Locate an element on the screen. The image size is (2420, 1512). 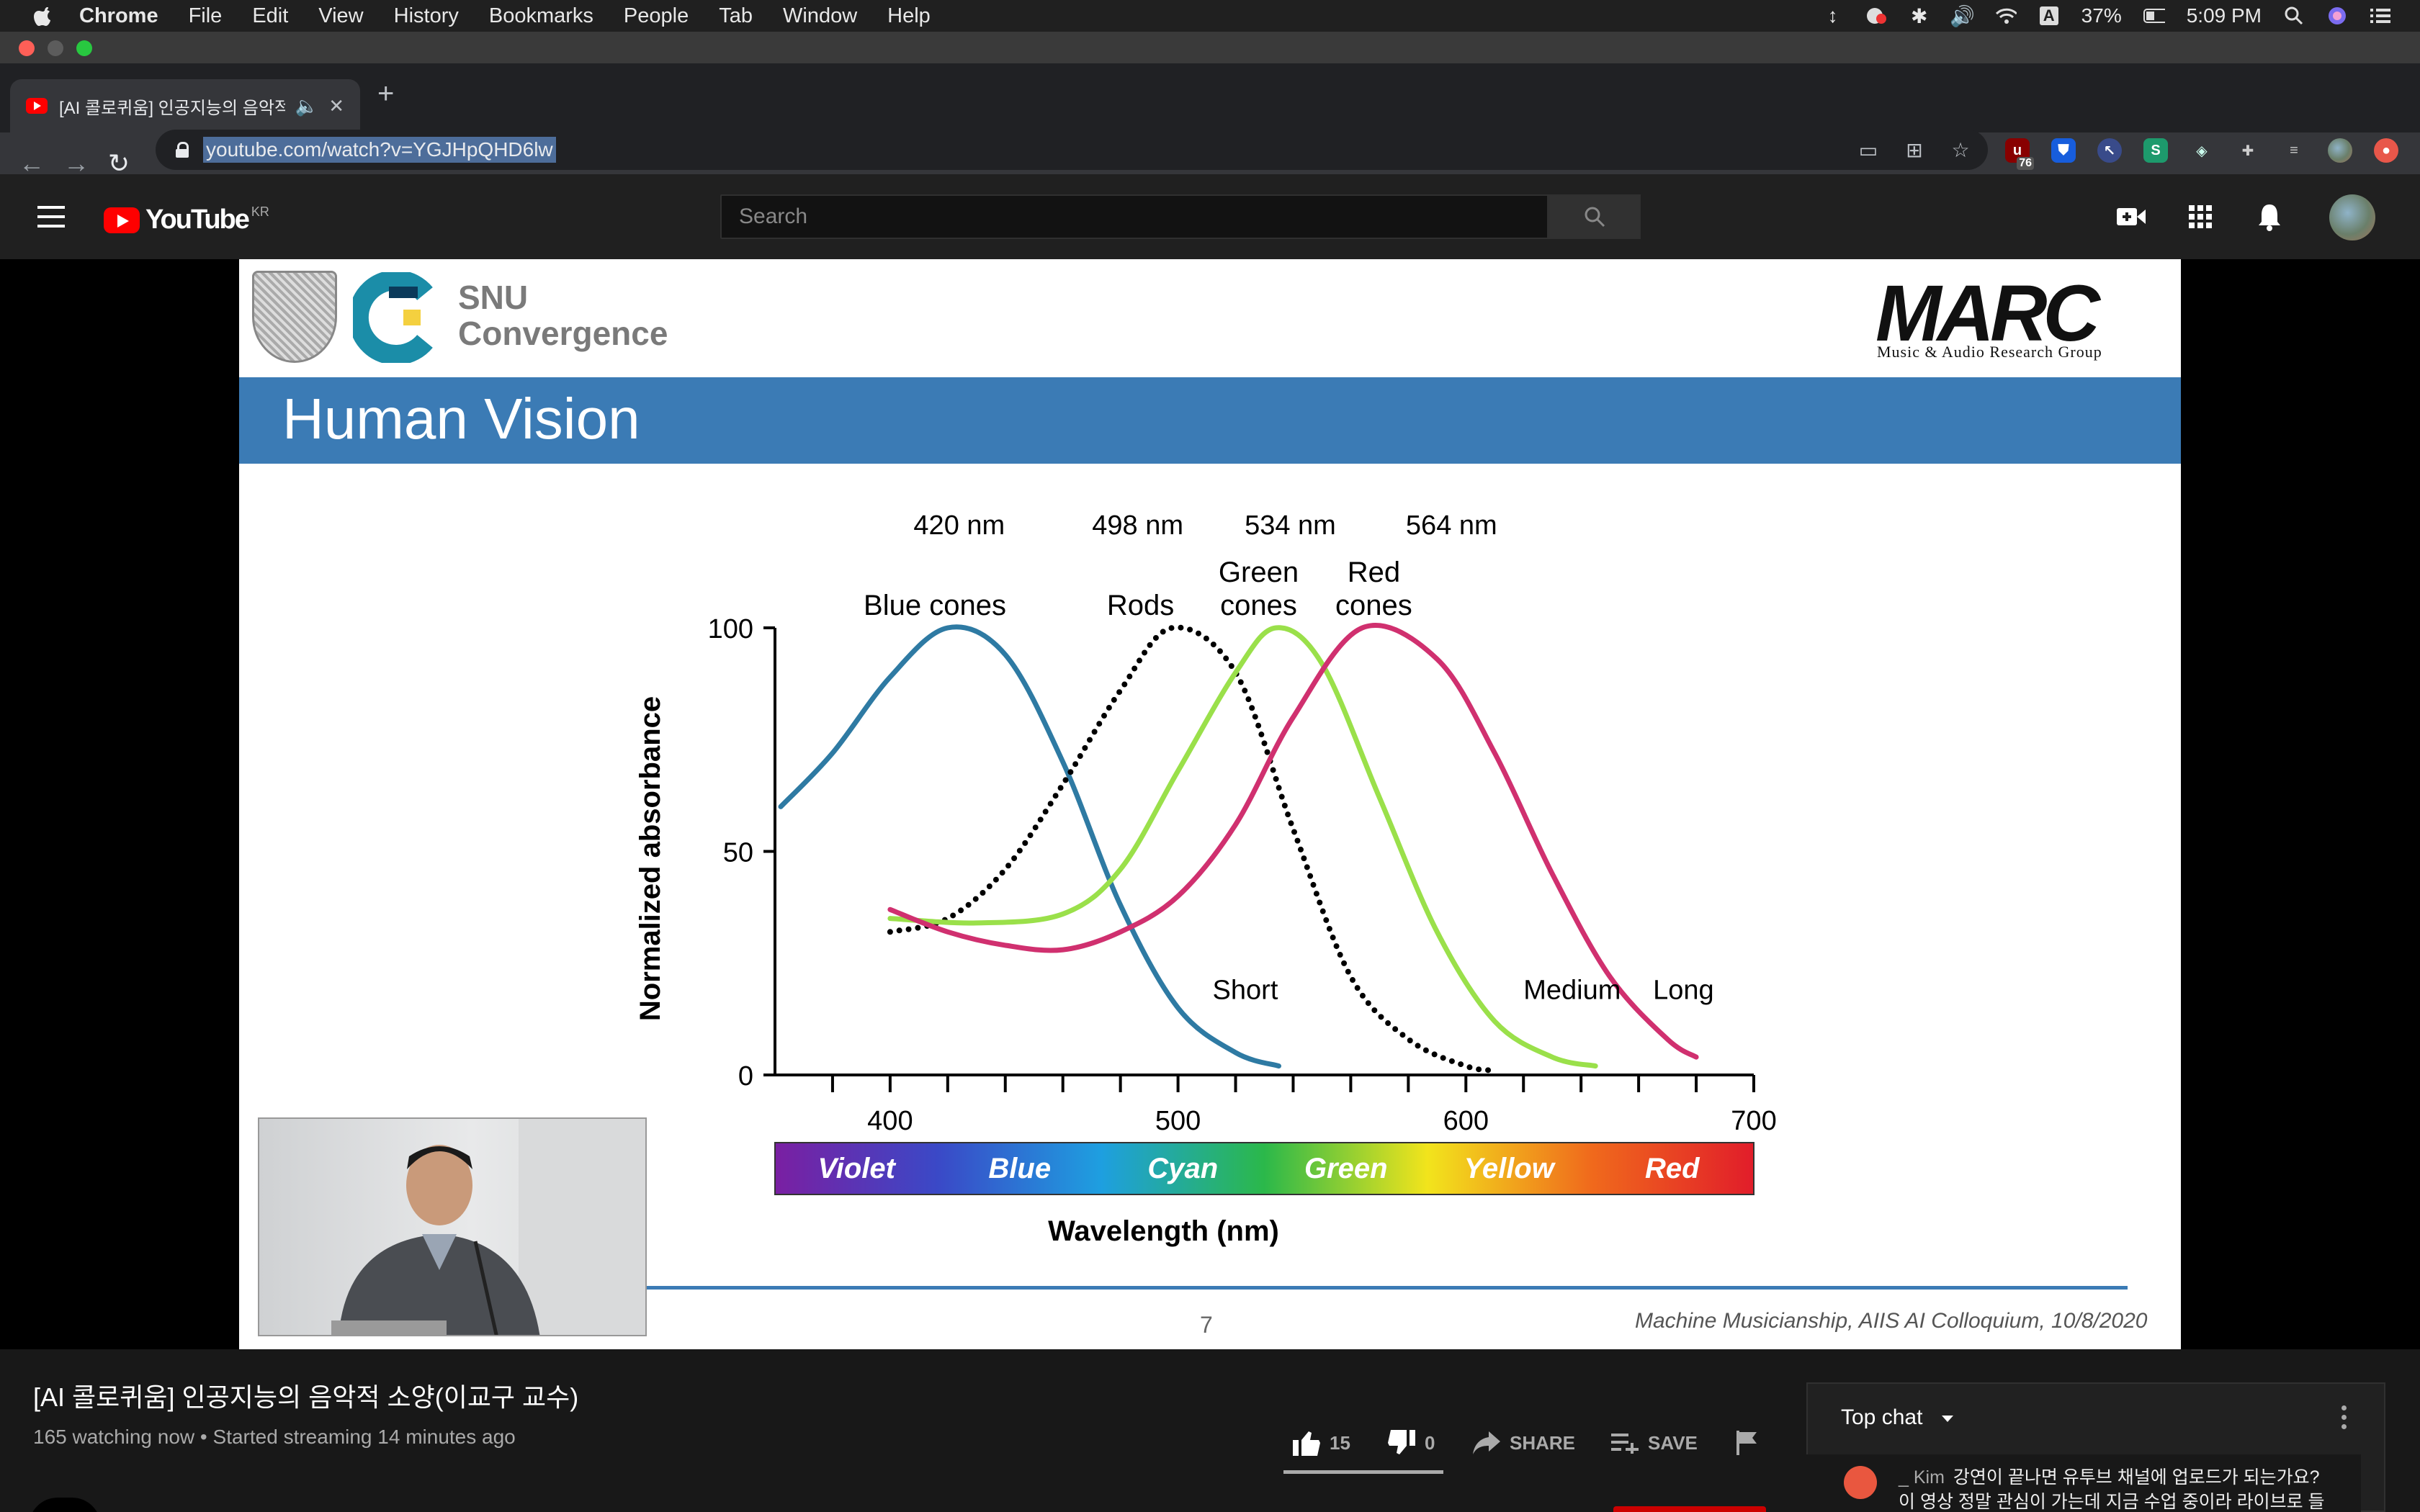
apps-grid-icon is located at coordinates (2200, 216).